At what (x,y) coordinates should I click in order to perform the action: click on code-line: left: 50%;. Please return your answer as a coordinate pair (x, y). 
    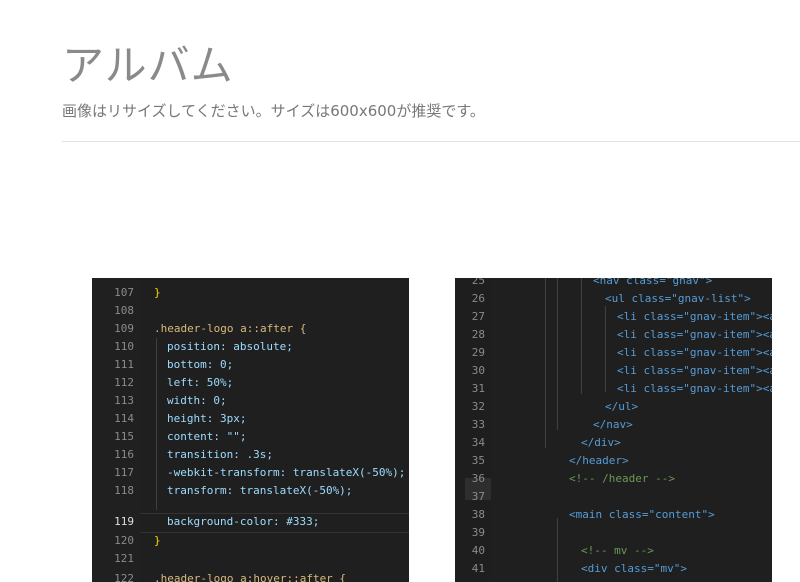
    Looking at the image, I should click on (200, 382).